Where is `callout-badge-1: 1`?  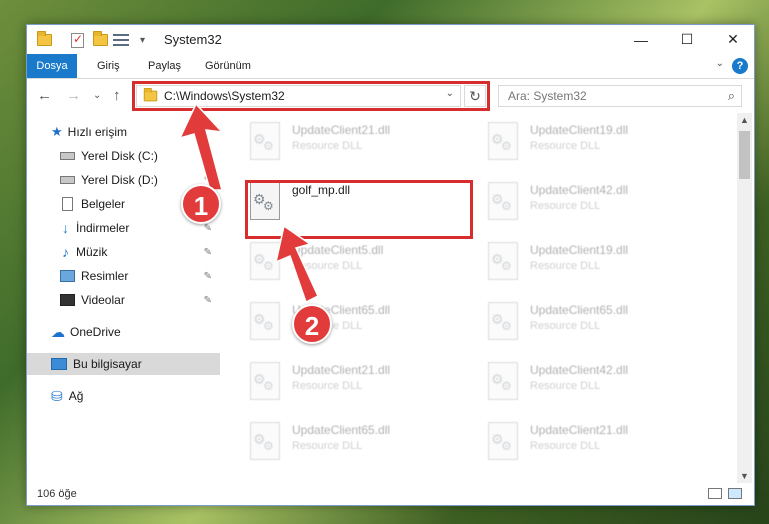 callout-badge-1: 1 is located at coordinates (201, 204).